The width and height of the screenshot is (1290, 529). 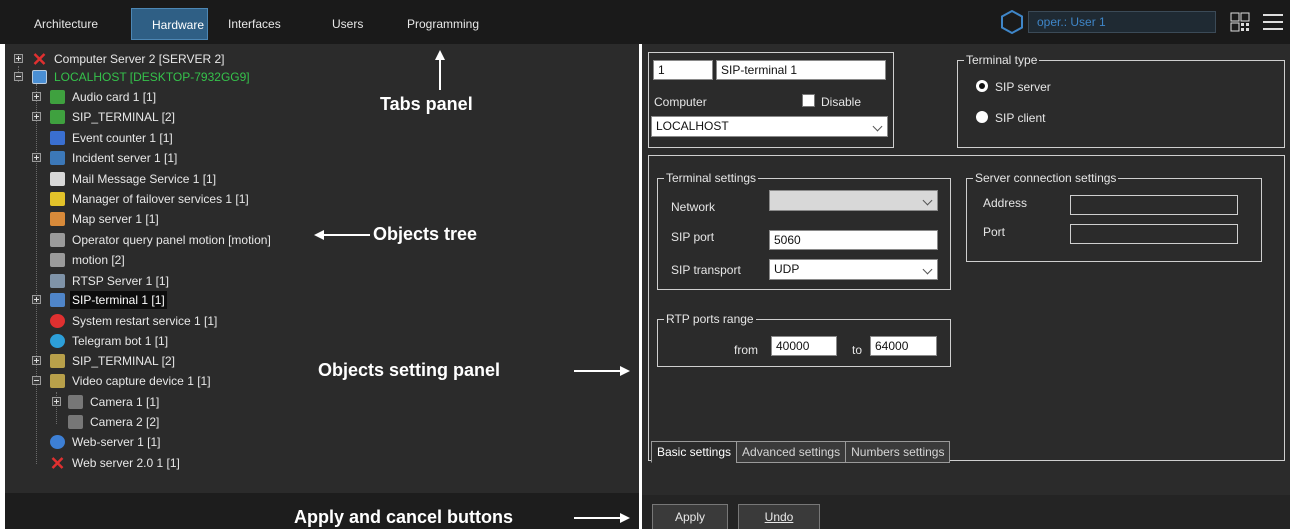 What do you see at coordinates (808, 100) in the screenshot?
I see `disable-checkbox` at bounding box center [808, 100].